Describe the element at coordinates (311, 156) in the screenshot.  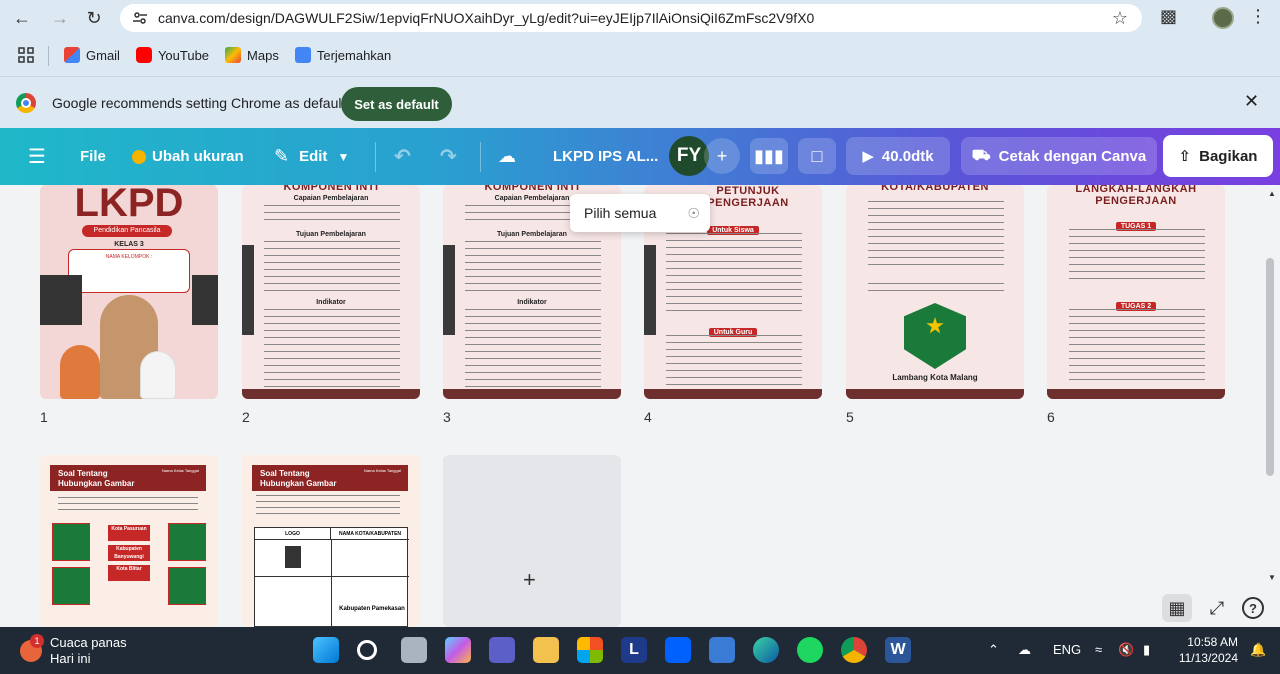
I see `edit-menu: ✎ Edit ▼` at that location.